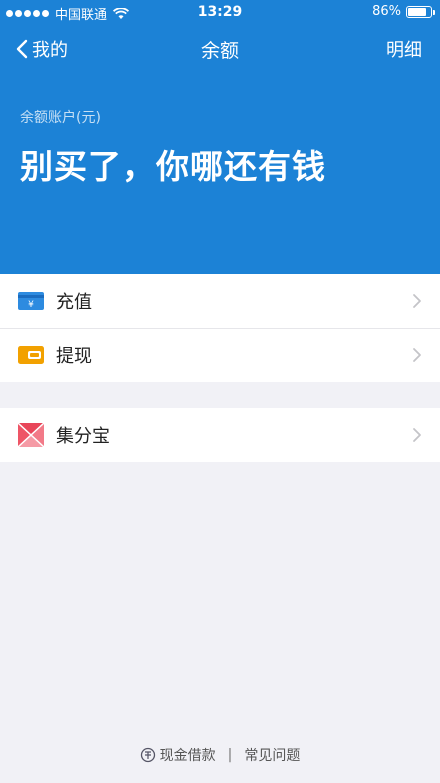  I want to click on faq-link: 常见问题, so click(272, 755).